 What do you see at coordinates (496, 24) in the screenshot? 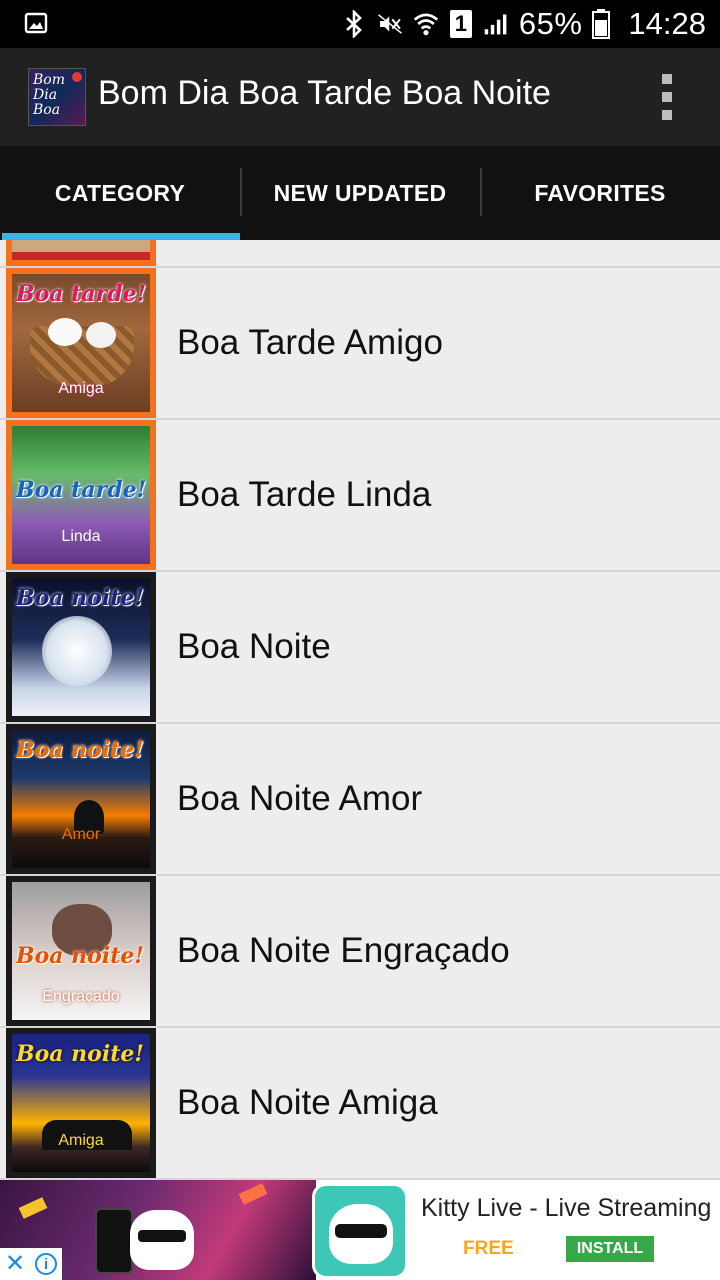
I see `signal-icon` at bounding box center [496, 24].